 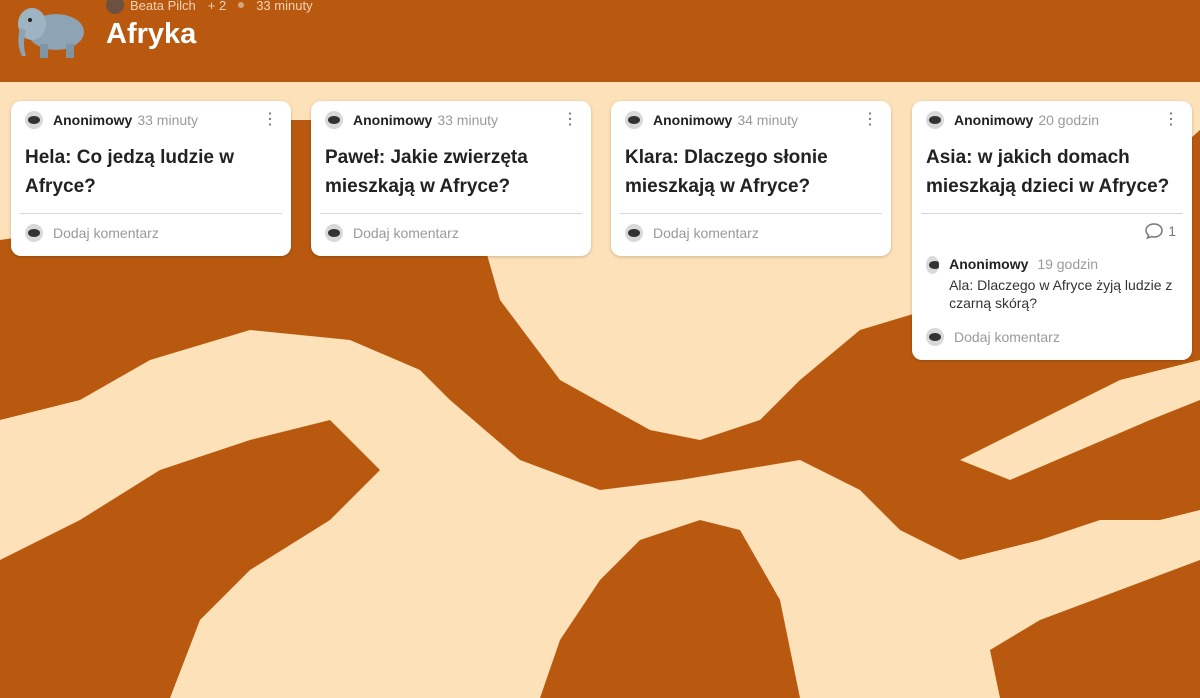 I want to click on board-time: 33 minuty, so click(x=284, y=6).